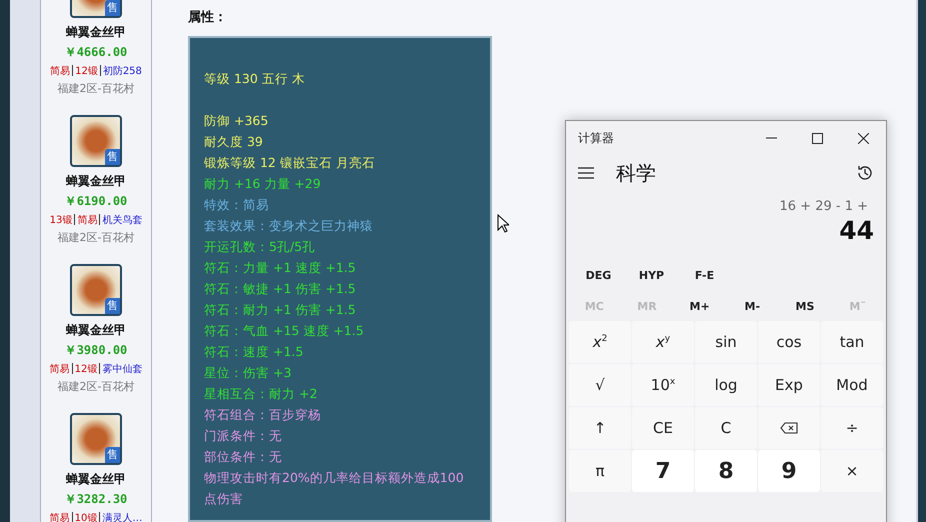  Describe the element at coordinates (96, 201) in the screenshot. I see `item-price: ￥6190.00` at that location.